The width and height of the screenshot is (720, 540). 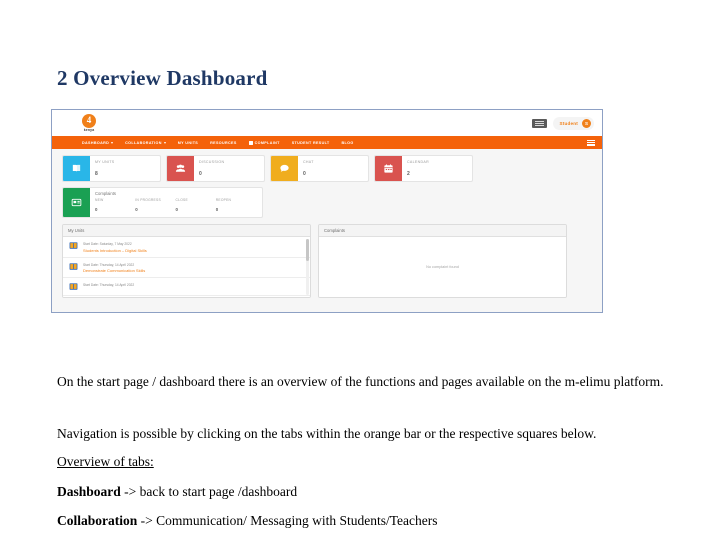 What do you see at coordinates (209, 491) in the screenshot?
I see `tab-desc-dashboard: -> back to start page /dashboard` at bounding box center [209, 491].